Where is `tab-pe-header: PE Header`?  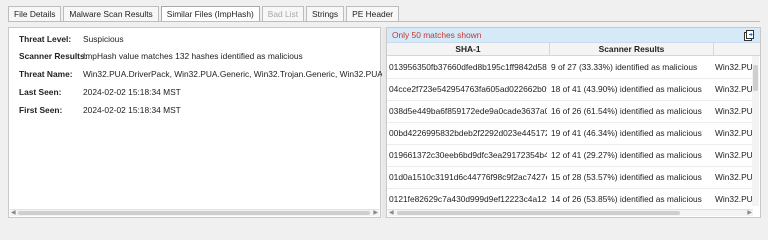 tab-pe-header: PE Header is located at coordinates (373, 13).